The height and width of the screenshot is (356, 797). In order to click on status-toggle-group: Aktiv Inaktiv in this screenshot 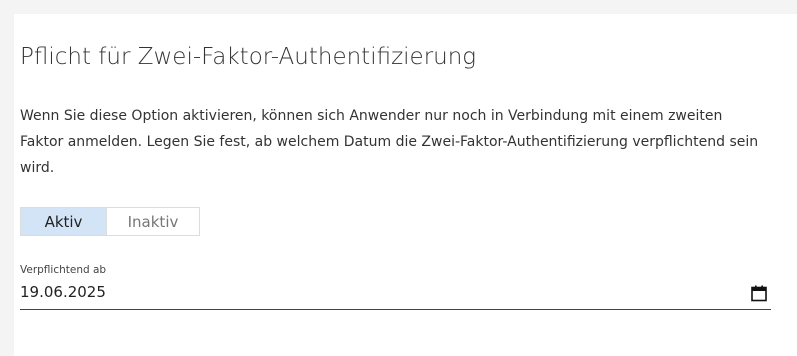, I will do `click(110, 221)`.